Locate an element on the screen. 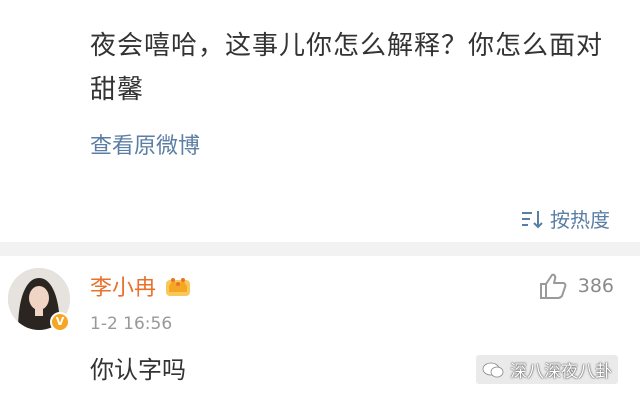 Image resolution: width=640 pixels, height=402 pixels. watermark: 深八深夜八卦 is located at coordinates (547, 369).